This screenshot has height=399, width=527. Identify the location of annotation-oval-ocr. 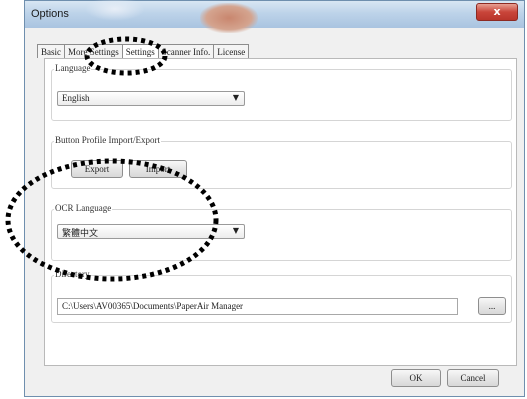
(112, 220).